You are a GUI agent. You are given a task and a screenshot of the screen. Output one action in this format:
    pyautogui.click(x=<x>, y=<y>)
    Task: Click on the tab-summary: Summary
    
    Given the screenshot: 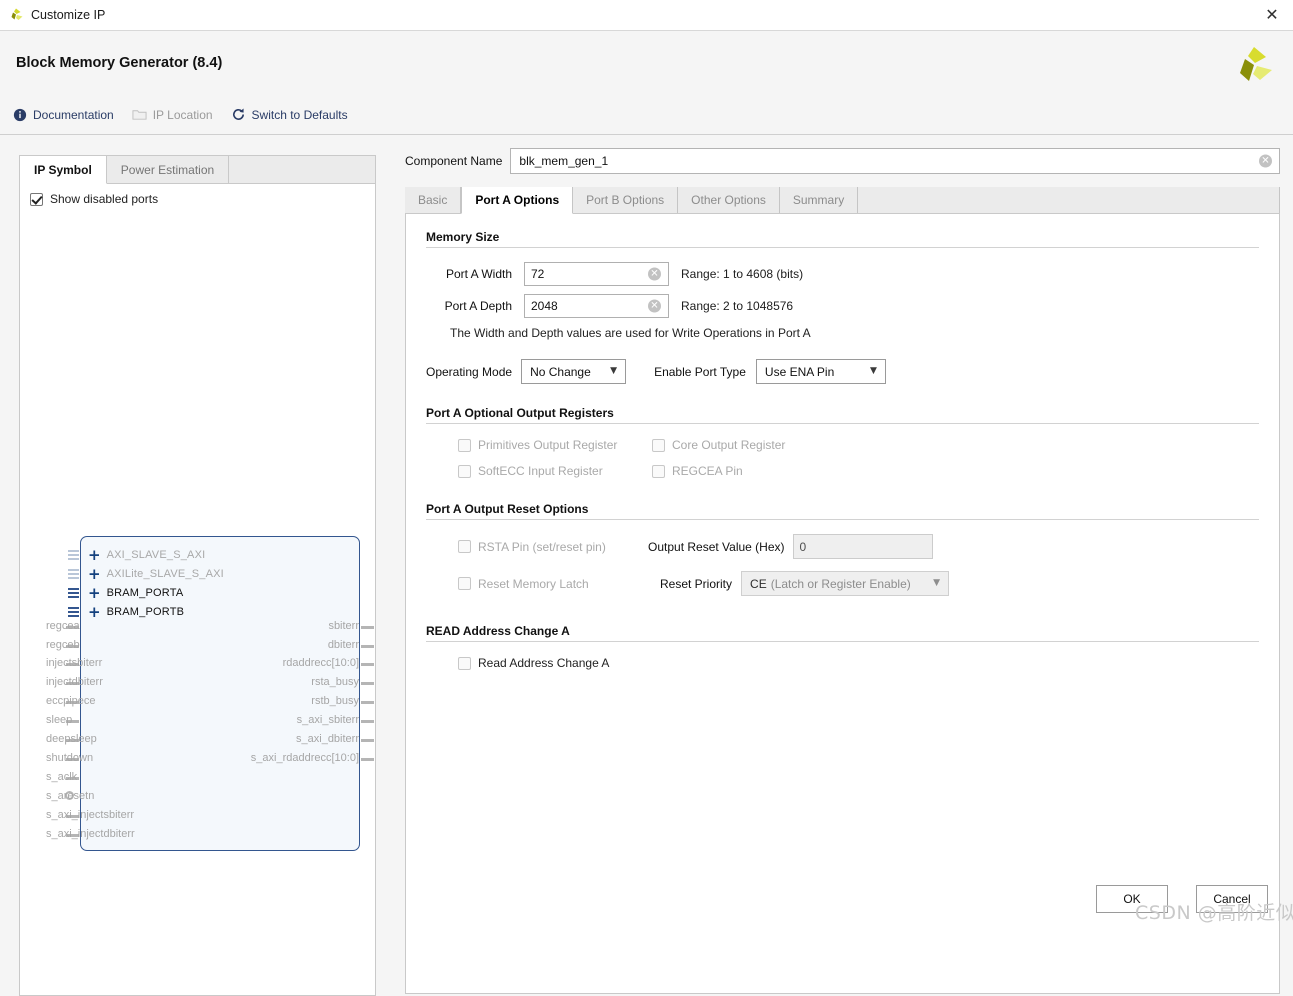 What is the action you would take?
    pyautogui.click(x=819, y=200)
    